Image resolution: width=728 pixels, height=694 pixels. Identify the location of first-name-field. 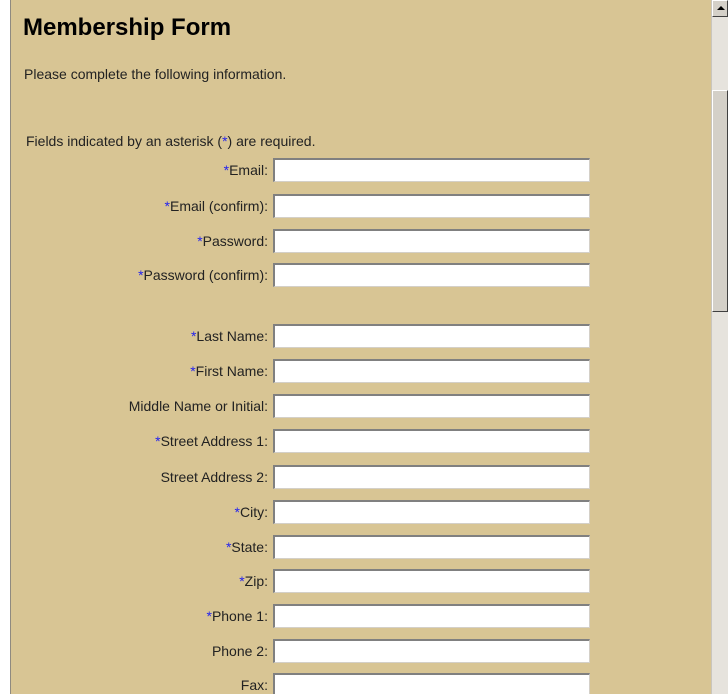
(431, 371).